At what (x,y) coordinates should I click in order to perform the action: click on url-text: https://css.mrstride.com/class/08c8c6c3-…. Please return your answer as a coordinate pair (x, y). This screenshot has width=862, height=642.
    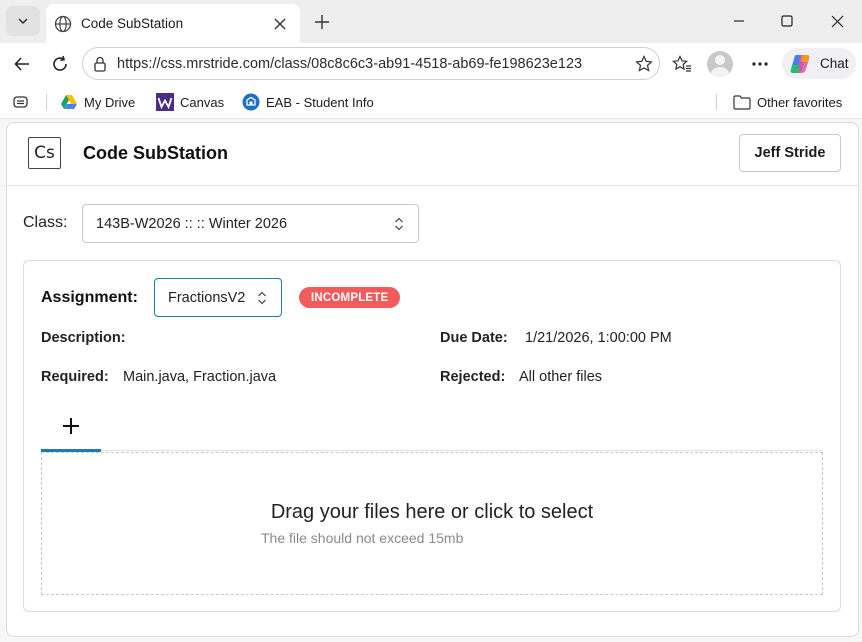
    Looking at the image, I should click on (350, 63).